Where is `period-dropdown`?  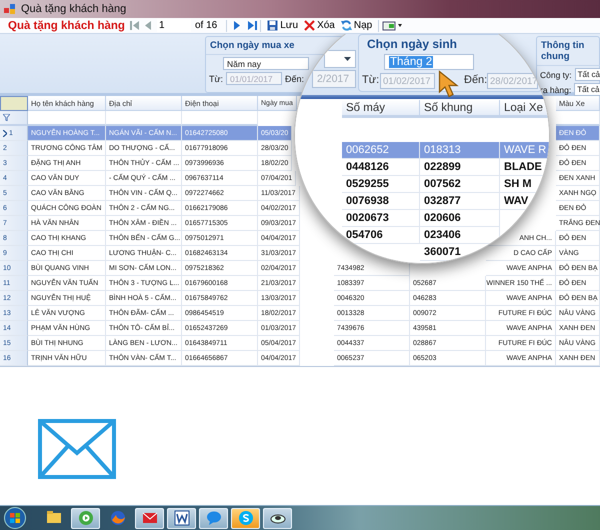
period-dropdown is located at coordinates (340, 59).